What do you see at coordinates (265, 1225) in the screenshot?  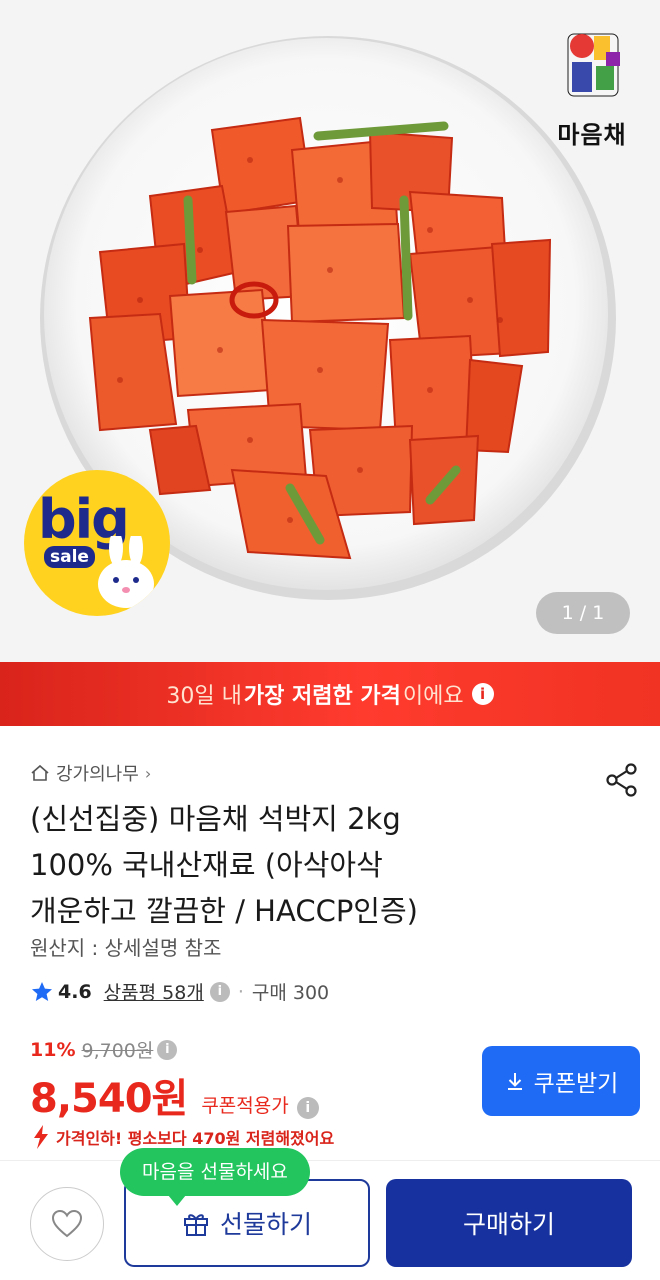 I see `gift-button-label: 선물하기` at bounding box center [265, 1225].